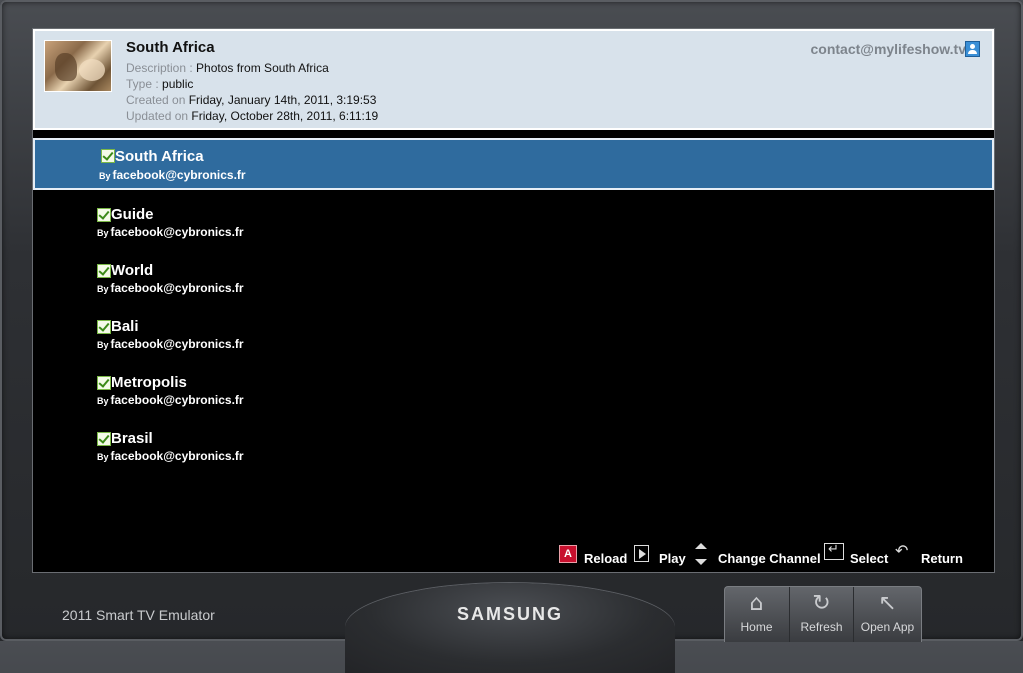  Describe the element at coordinates (942, 558) in the screenshot. I see `return-hint: Return` at that location.